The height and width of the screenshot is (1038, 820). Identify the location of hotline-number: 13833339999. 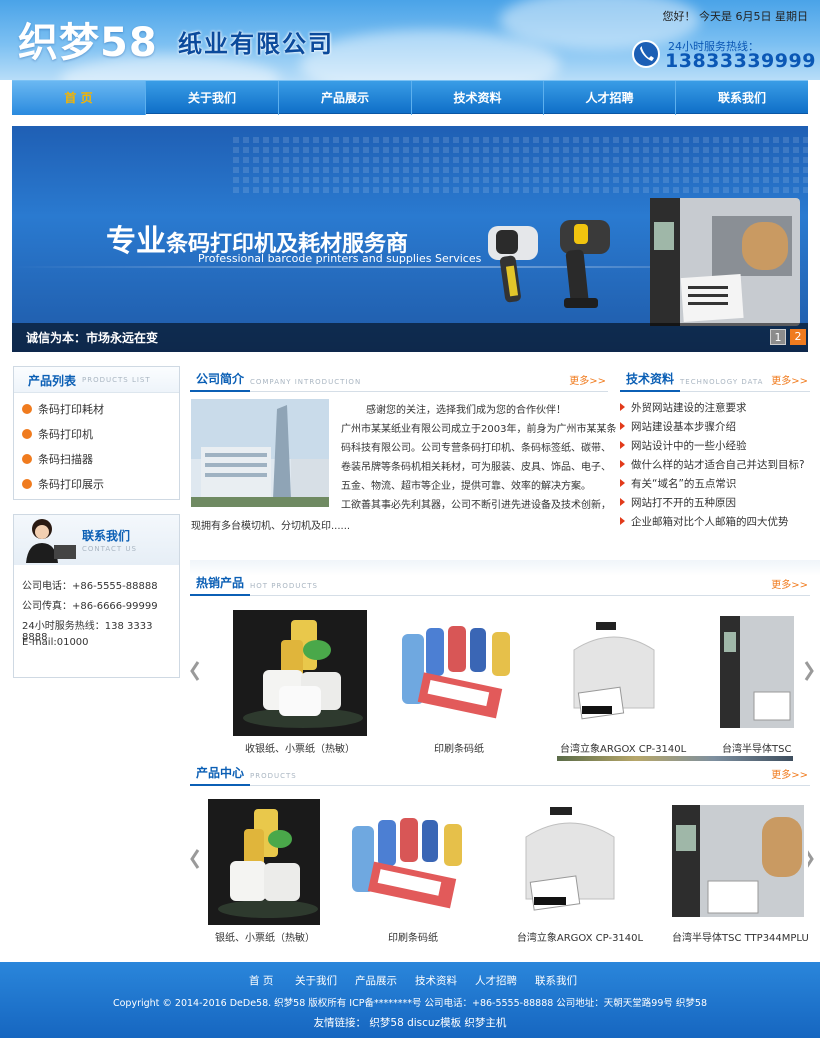
(740, 61).